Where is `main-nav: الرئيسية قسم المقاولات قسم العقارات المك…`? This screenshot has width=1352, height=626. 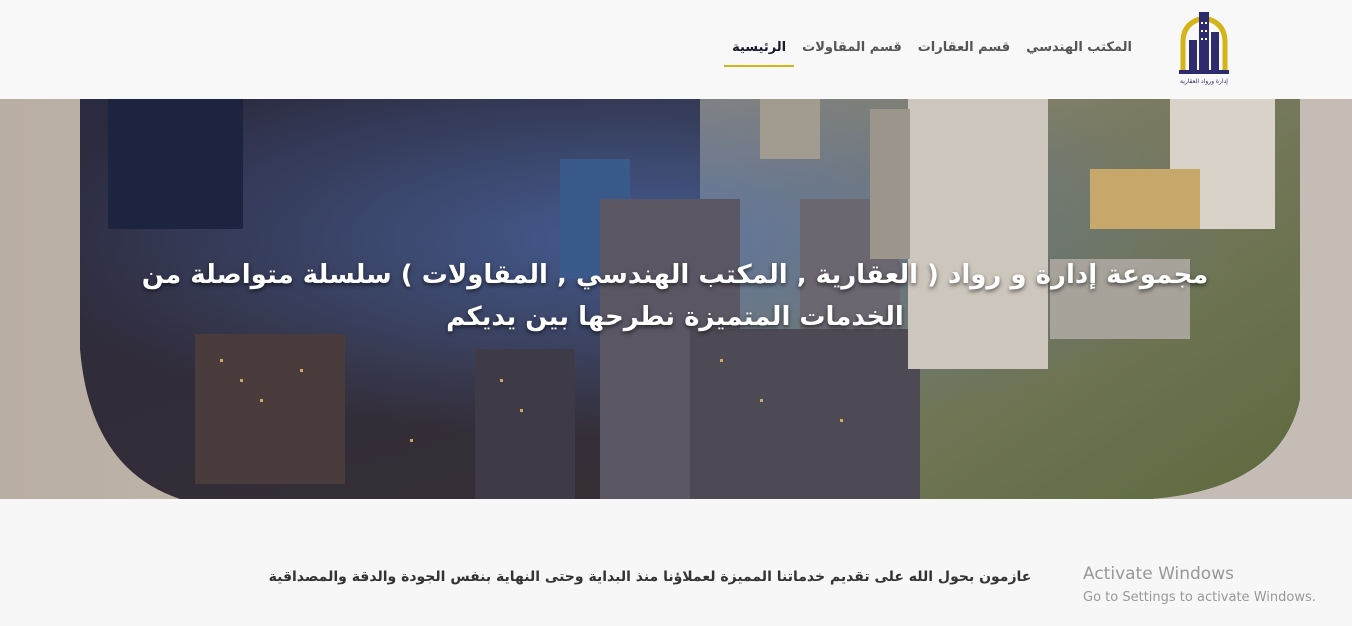
main-nav: الرئيسية قسم المقاولات قسم العقارات المك… is located at coordinates (932, 52).